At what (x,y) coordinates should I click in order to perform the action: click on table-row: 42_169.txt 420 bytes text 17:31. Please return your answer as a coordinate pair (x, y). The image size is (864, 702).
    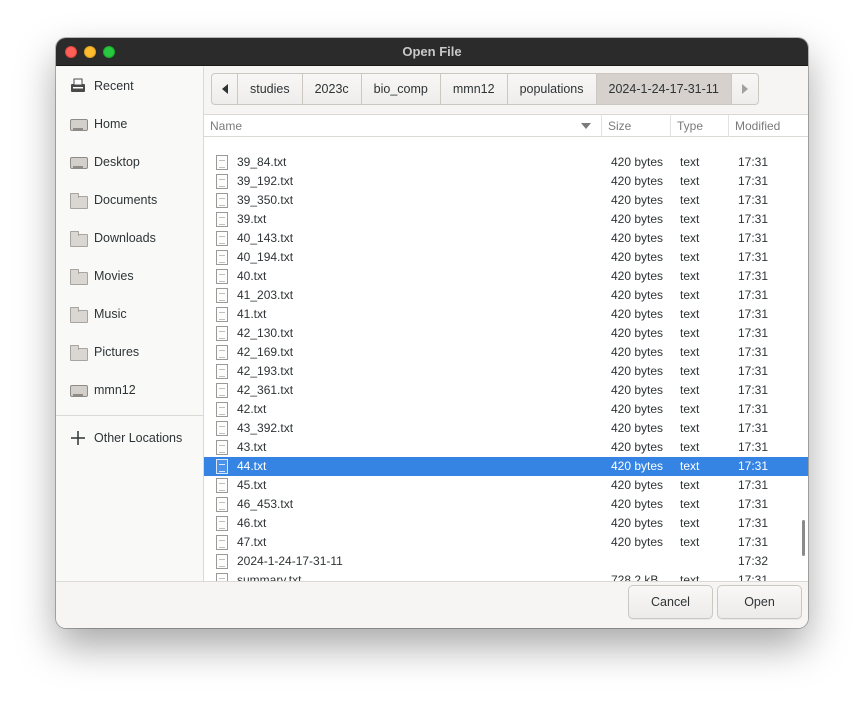
    Looking at the image, I should click on (506, 352).